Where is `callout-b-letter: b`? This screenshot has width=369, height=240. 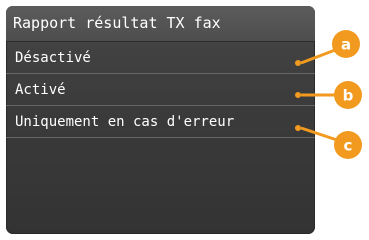 callout-b-letter: b is located at coordinates (348, 96).